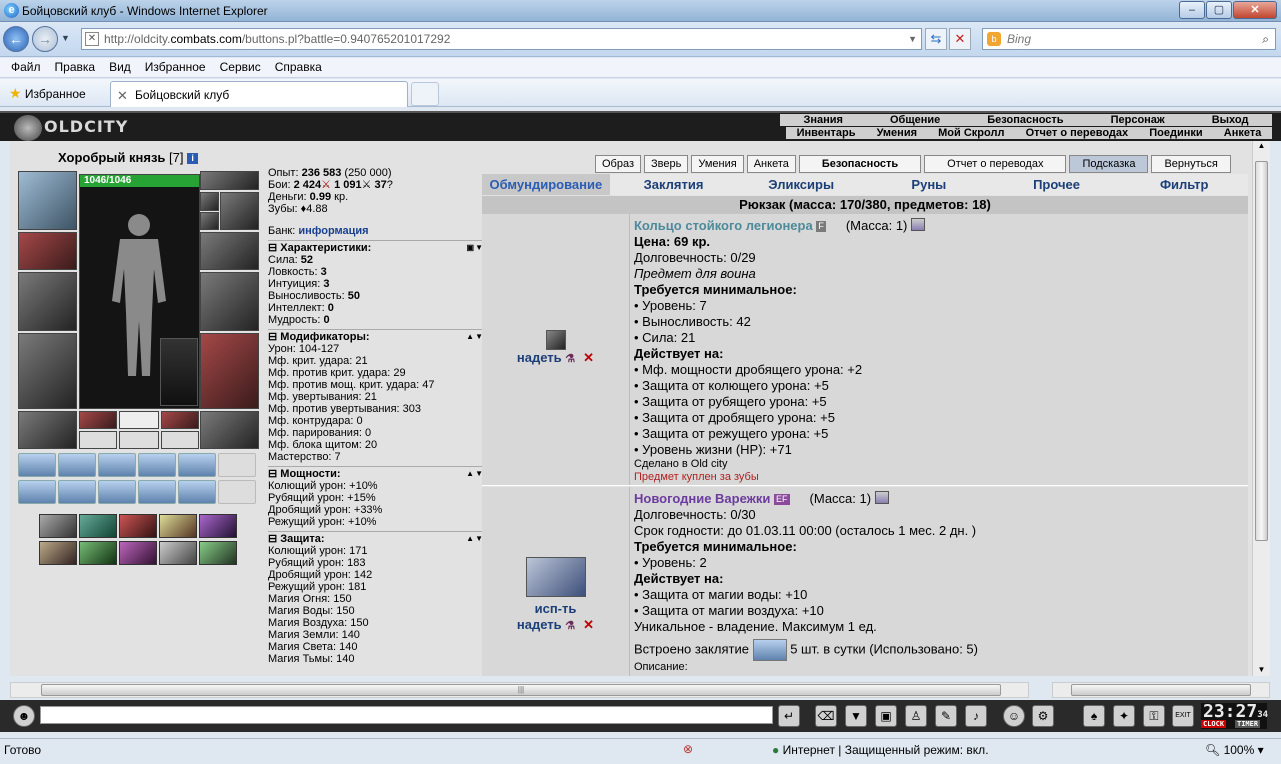 The image size is (1281, 764). What do you see at coordinates (717, 164) in the screenshot?
I see `skills-button: Умения` at bounding box center [717, 164].